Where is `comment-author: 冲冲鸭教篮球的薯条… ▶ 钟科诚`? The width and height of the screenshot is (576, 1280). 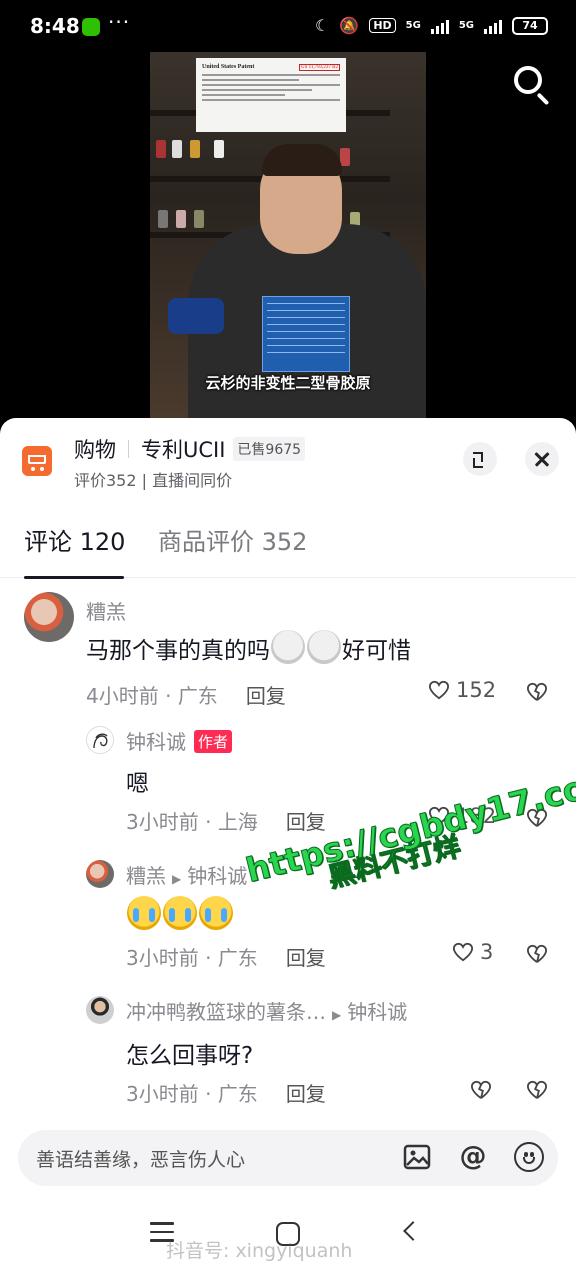
comment-author: 冲冲鸭教篮球的薯条… ▶ 钟科诚 is located at coordinates (266, 1010).